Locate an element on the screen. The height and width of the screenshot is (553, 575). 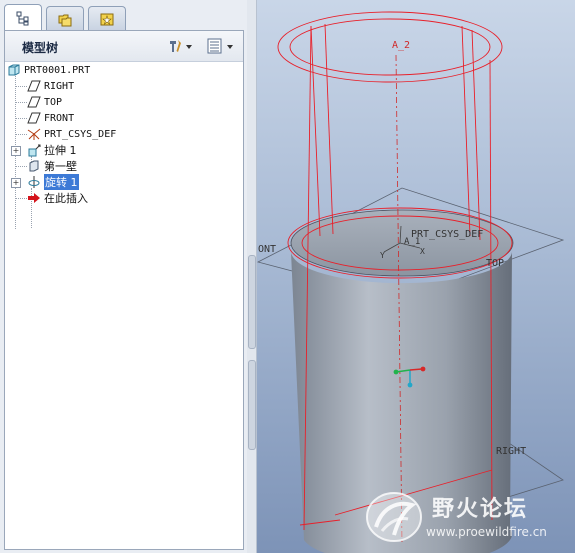
model-tree-header: 模型树 is located at coordinates (124, 46).